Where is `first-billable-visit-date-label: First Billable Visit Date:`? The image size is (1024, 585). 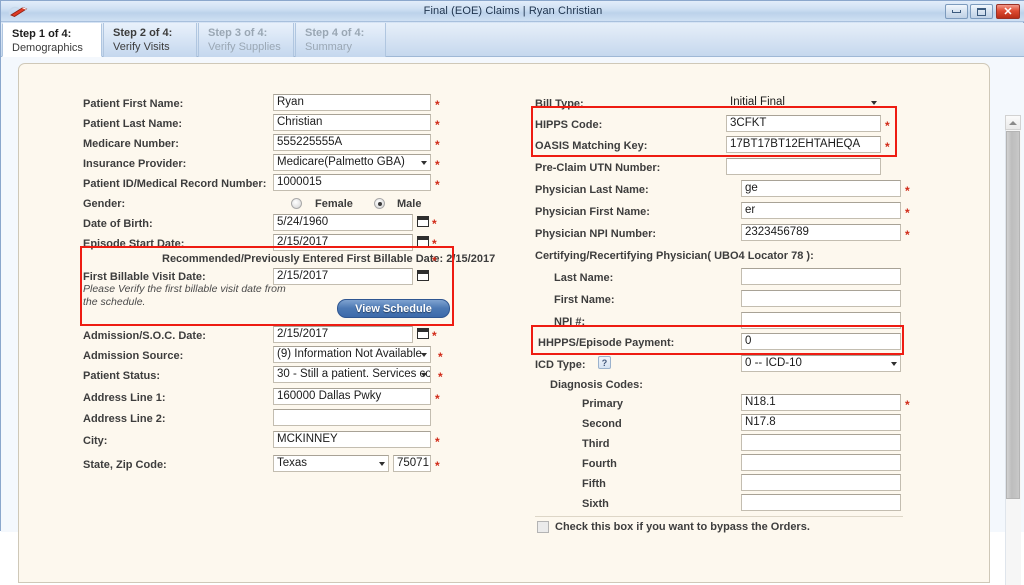
first-billable-visit-date-label: First Billable Visit Date: is located at coordinates (144, 277).